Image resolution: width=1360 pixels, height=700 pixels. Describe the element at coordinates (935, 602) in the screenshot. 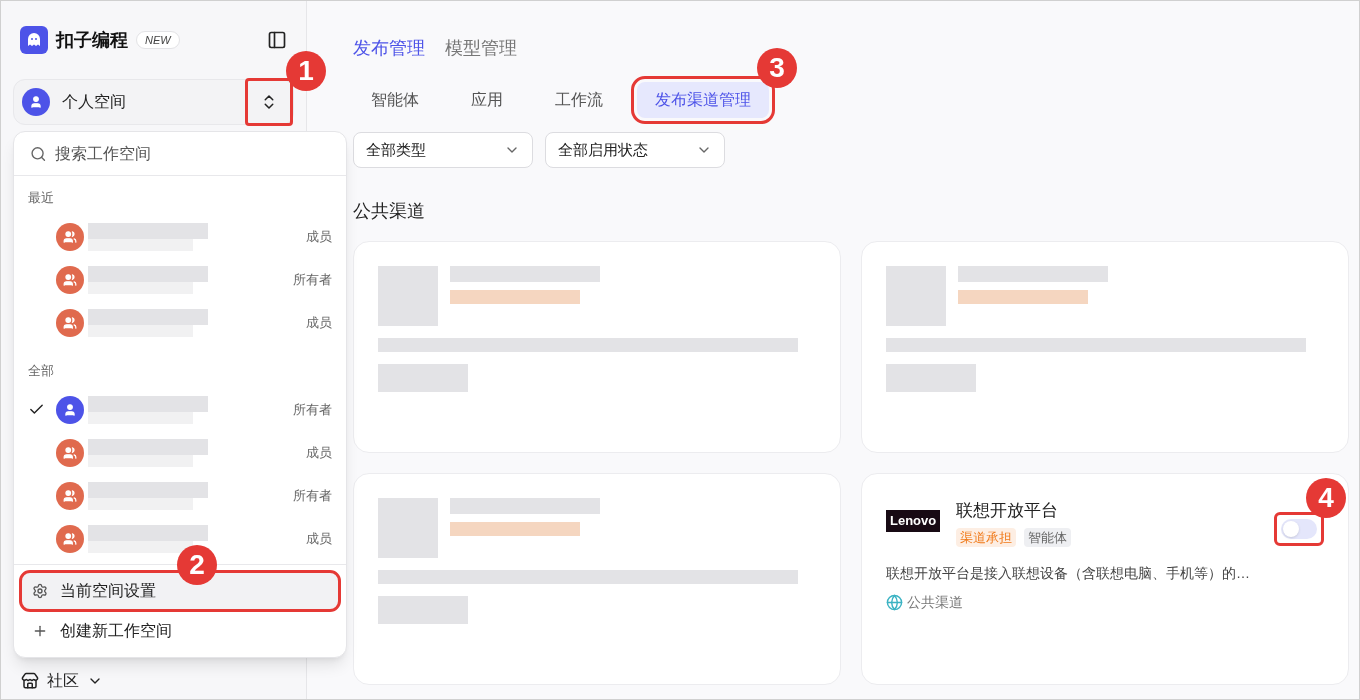

I see `channel-scope: 公共渠道` at that location.